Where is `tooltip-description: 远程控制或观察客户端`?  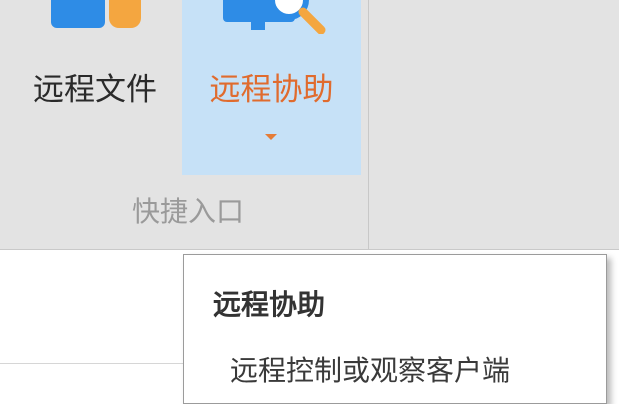
tooltip-description: 远程控制或观察客户端 is located at coordinates (370, 370).